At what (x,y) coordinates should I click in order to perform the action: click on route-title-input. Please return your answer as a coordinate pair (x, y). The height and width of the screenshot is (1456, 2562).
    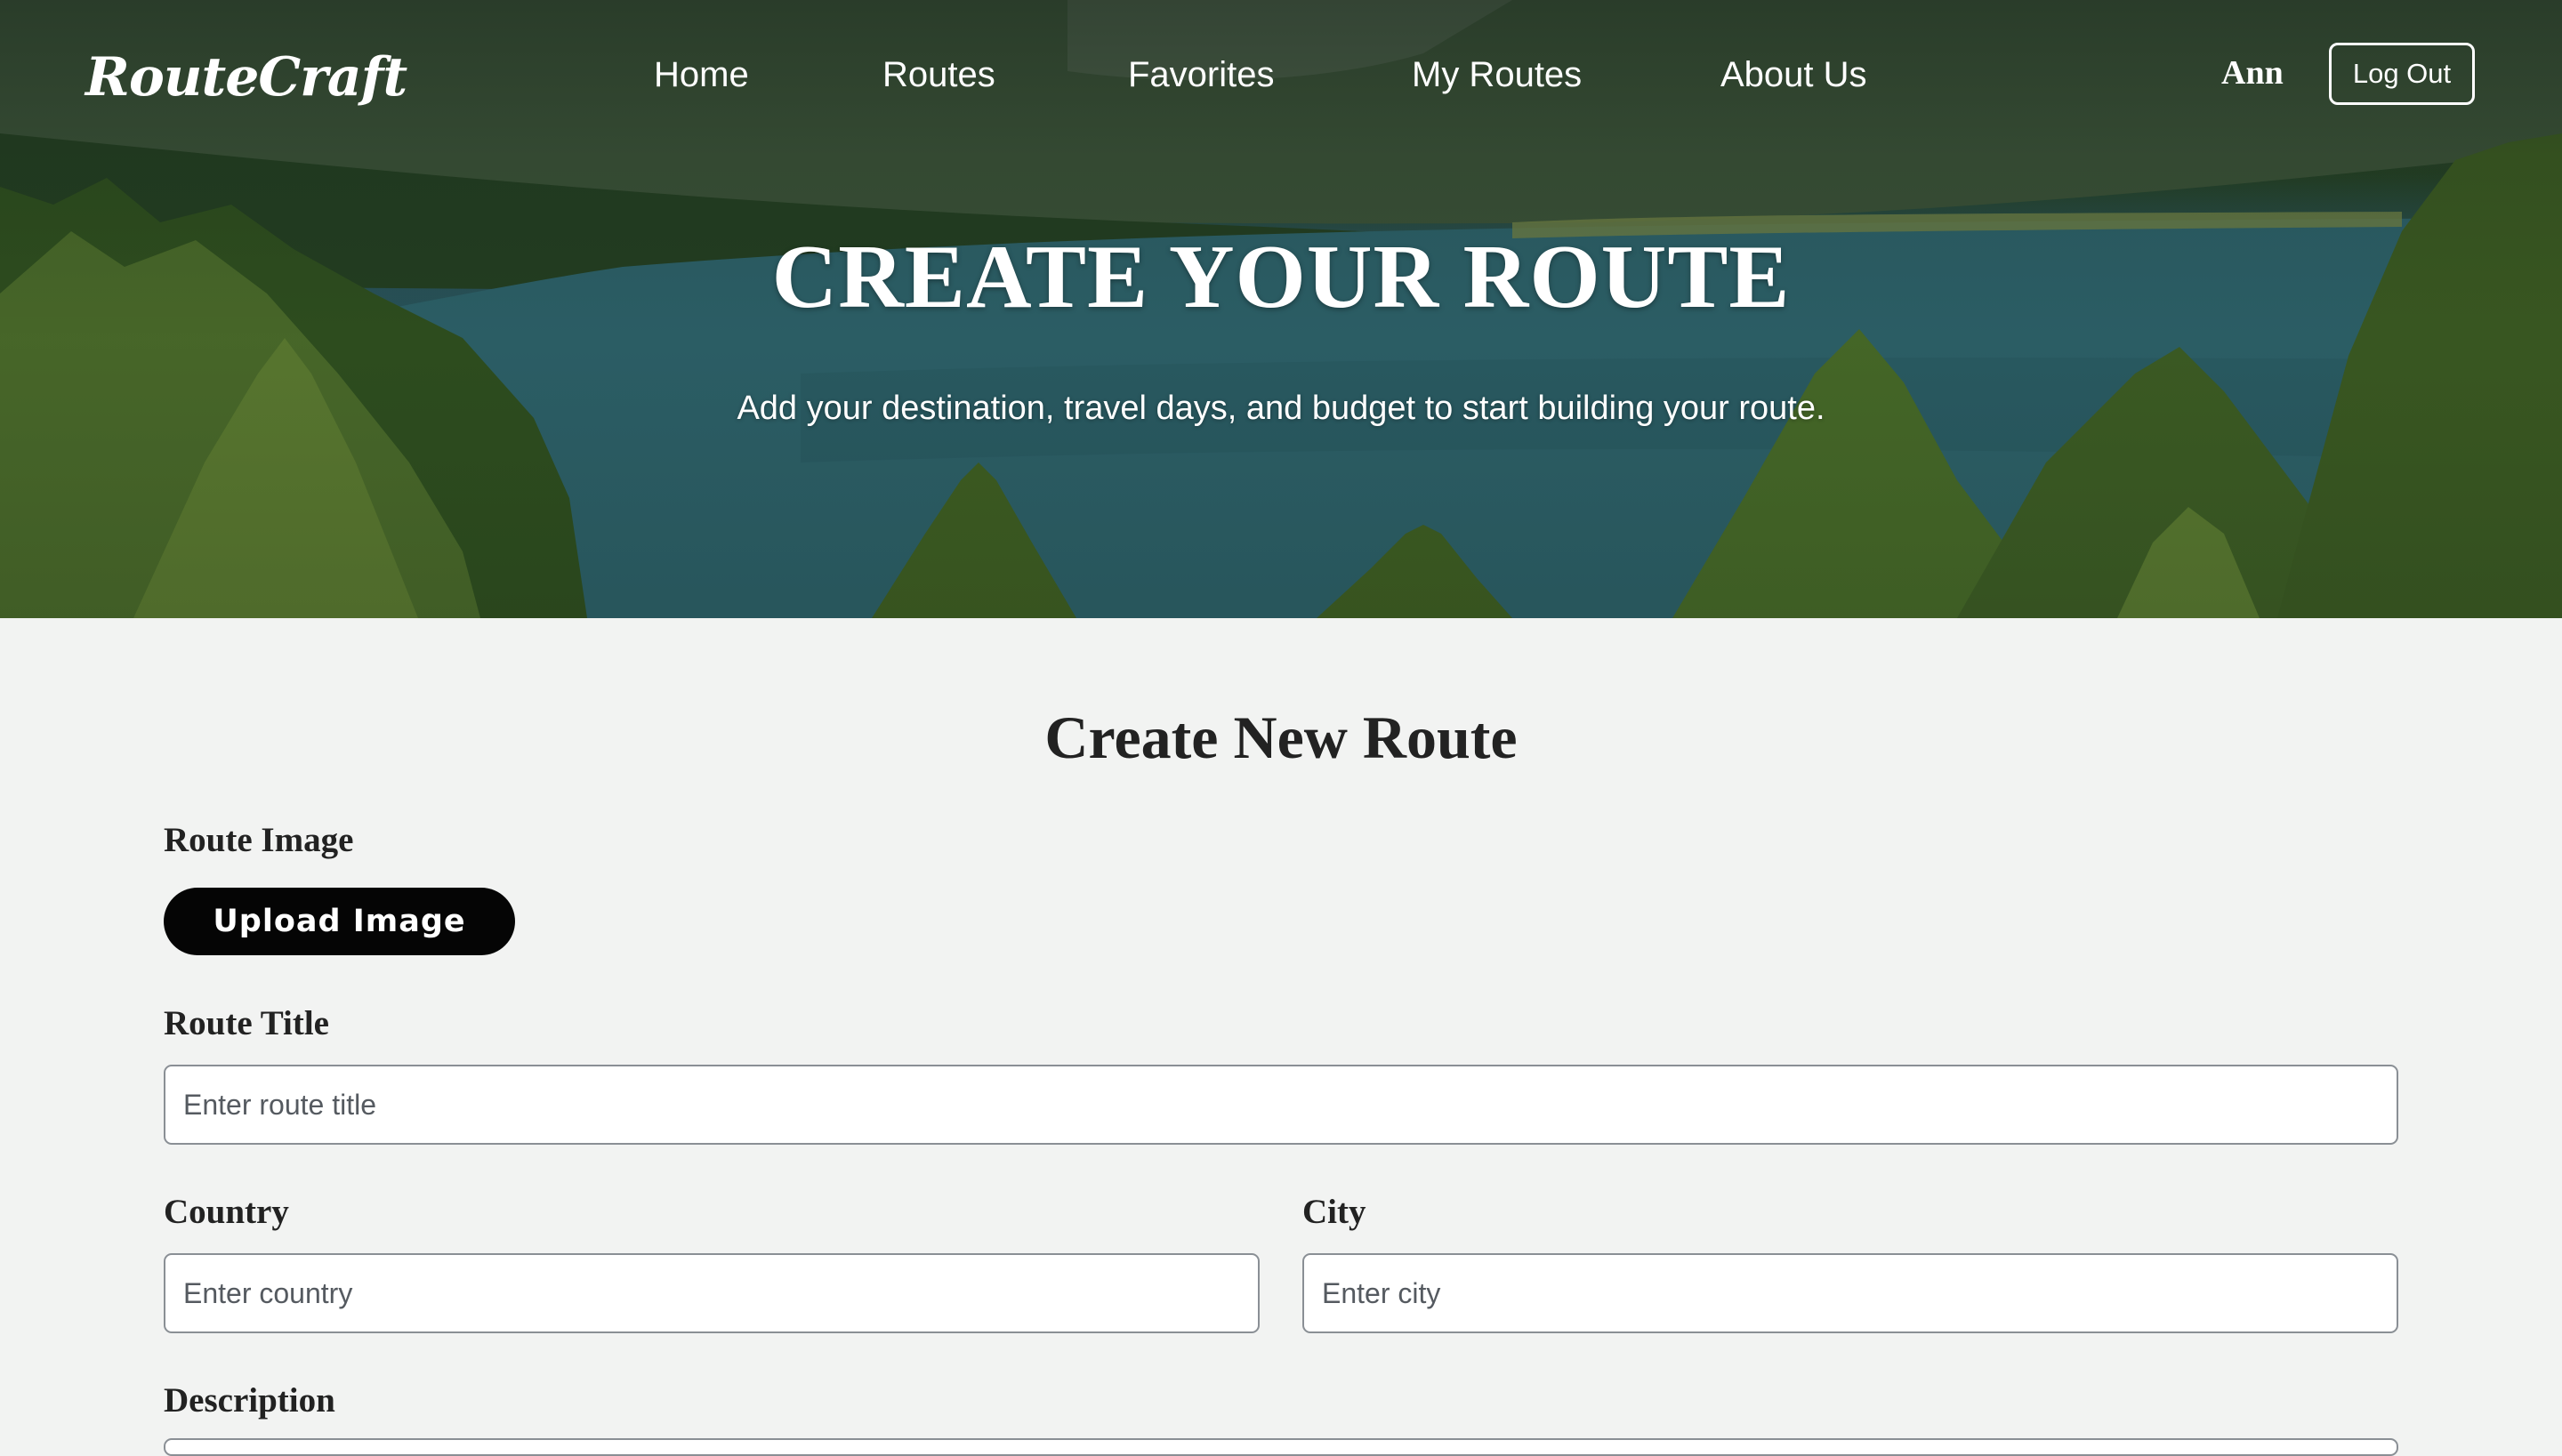
    Looking at the image, I should click on (1281, 1105).